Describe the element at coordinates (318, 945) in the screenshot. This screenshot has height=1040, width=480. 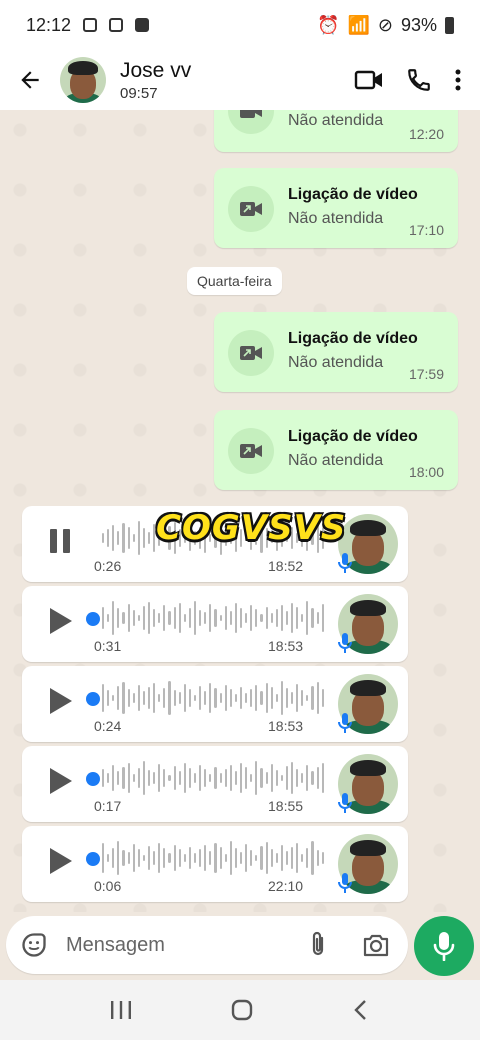
I see `attach-icon` at that location.